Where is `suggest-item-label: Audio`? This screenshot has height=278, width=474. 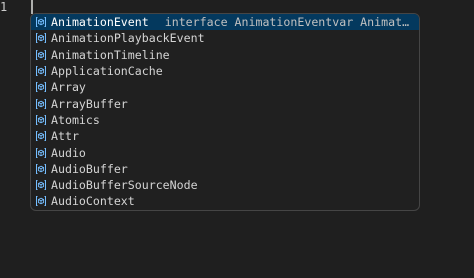
suggest-item-label: Audio is located at coordinates (68, 152).